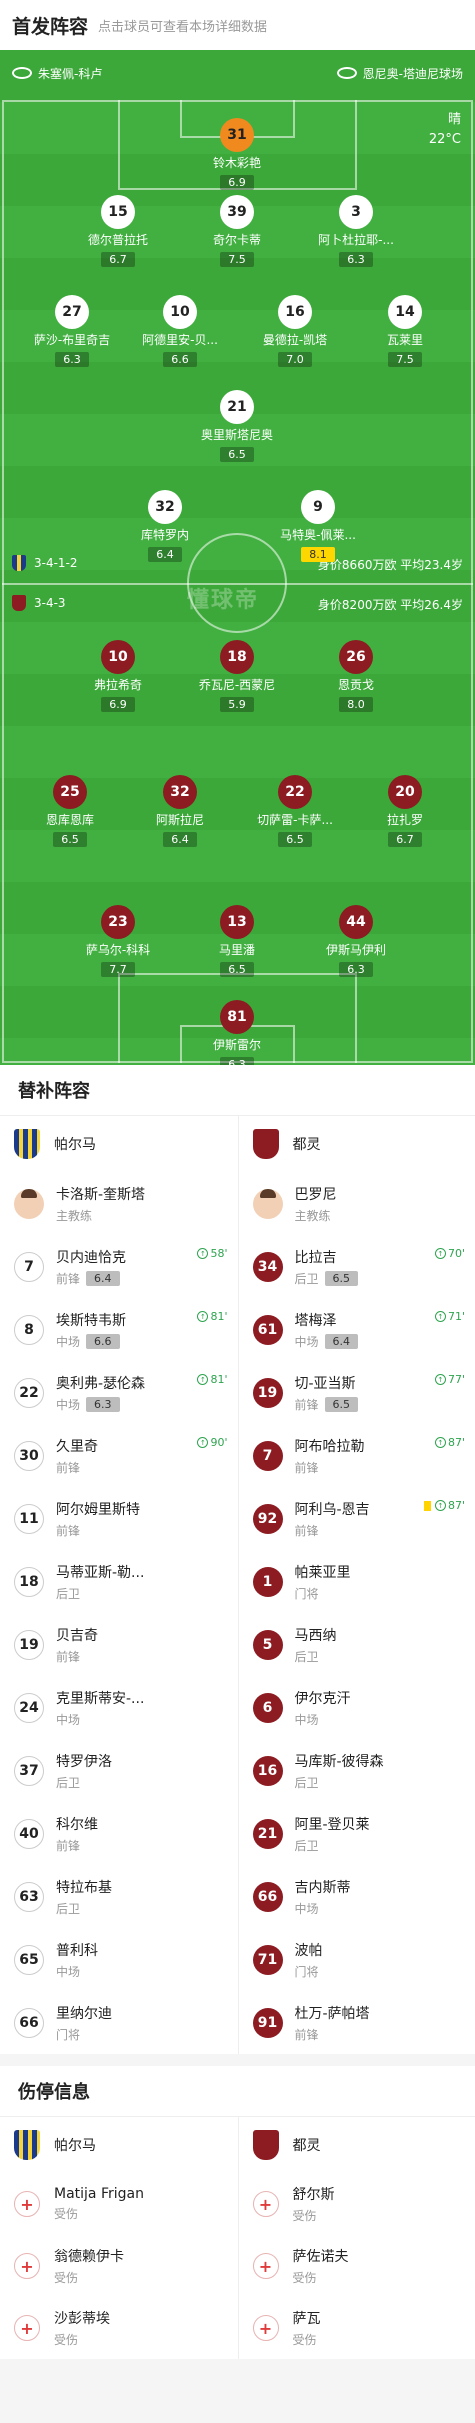  Describe the element at coordinates (267, 1266) in the screenshot. I see `sub-number: 34` at that location.